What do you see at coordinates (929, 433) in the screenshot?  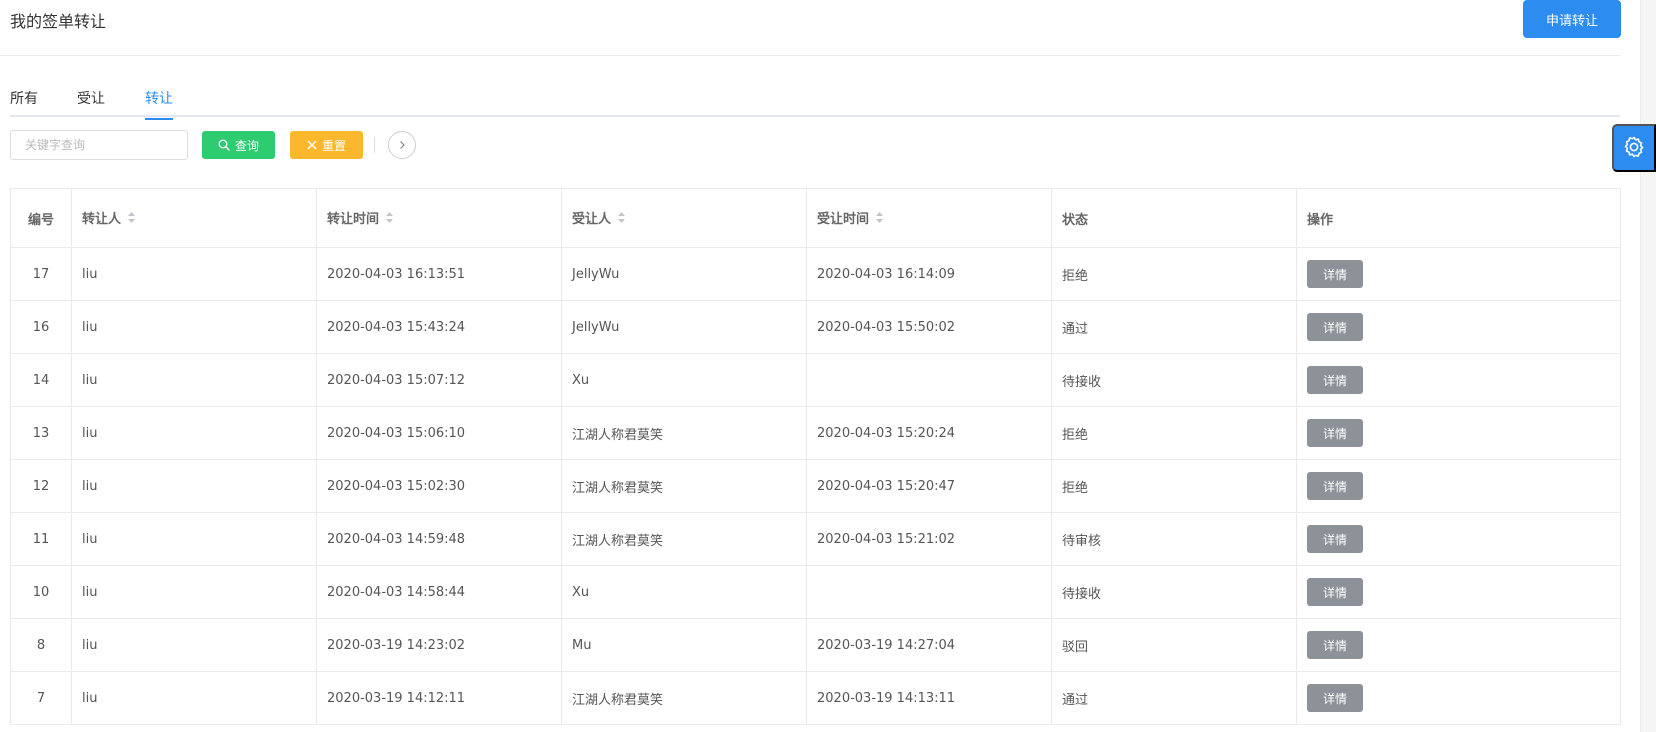 I see `cell-accept-time: 2020-04-03 15:20:24` at bounding box center [929, 433].